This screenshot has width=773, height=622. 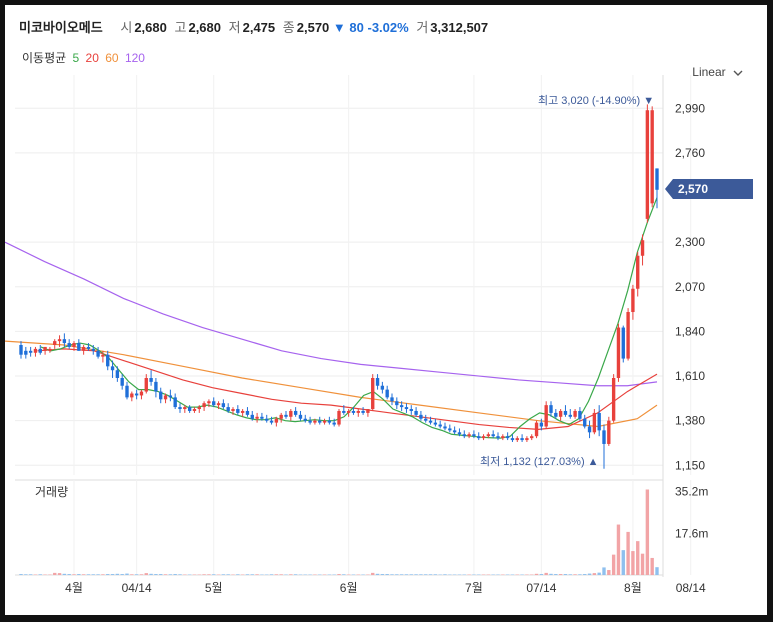 What do you see at coordinates (633, 588) in the screenshot?
I see `date-tick-label: 8월` at bounding box center [633, 588].